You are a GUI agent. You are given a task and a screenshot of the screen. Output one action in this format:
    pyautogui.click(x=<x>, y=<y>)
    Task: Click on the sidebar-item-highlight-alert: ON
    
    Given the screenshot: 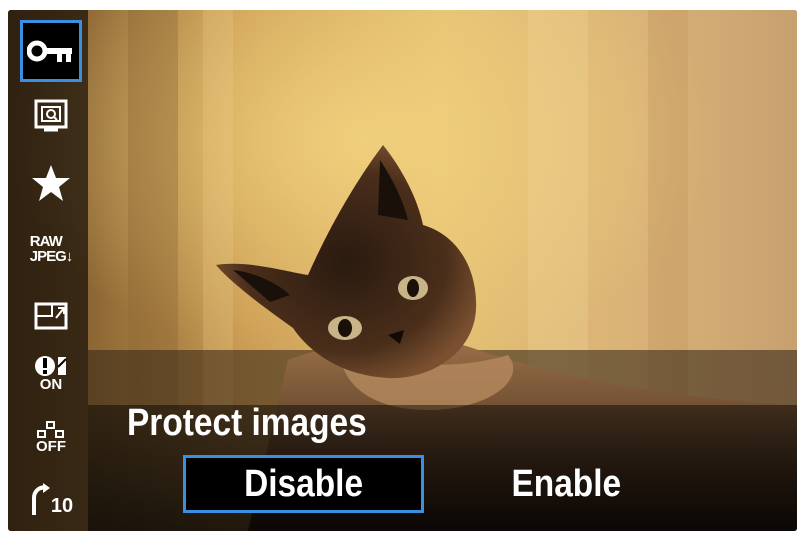 What is the action you would take?
    pyautogui.click(x=51, y=373)
    